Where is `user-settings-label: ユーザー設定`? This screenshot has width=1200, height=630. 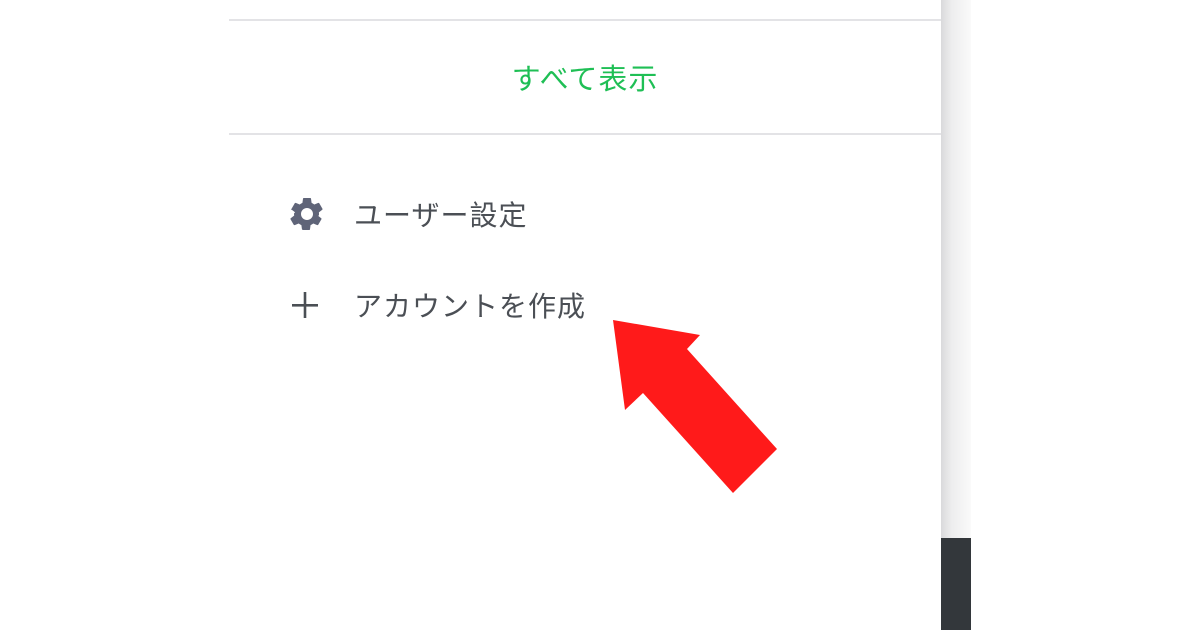 user-settings-label: ユーザー設定 is located at coordinates (441, 215).